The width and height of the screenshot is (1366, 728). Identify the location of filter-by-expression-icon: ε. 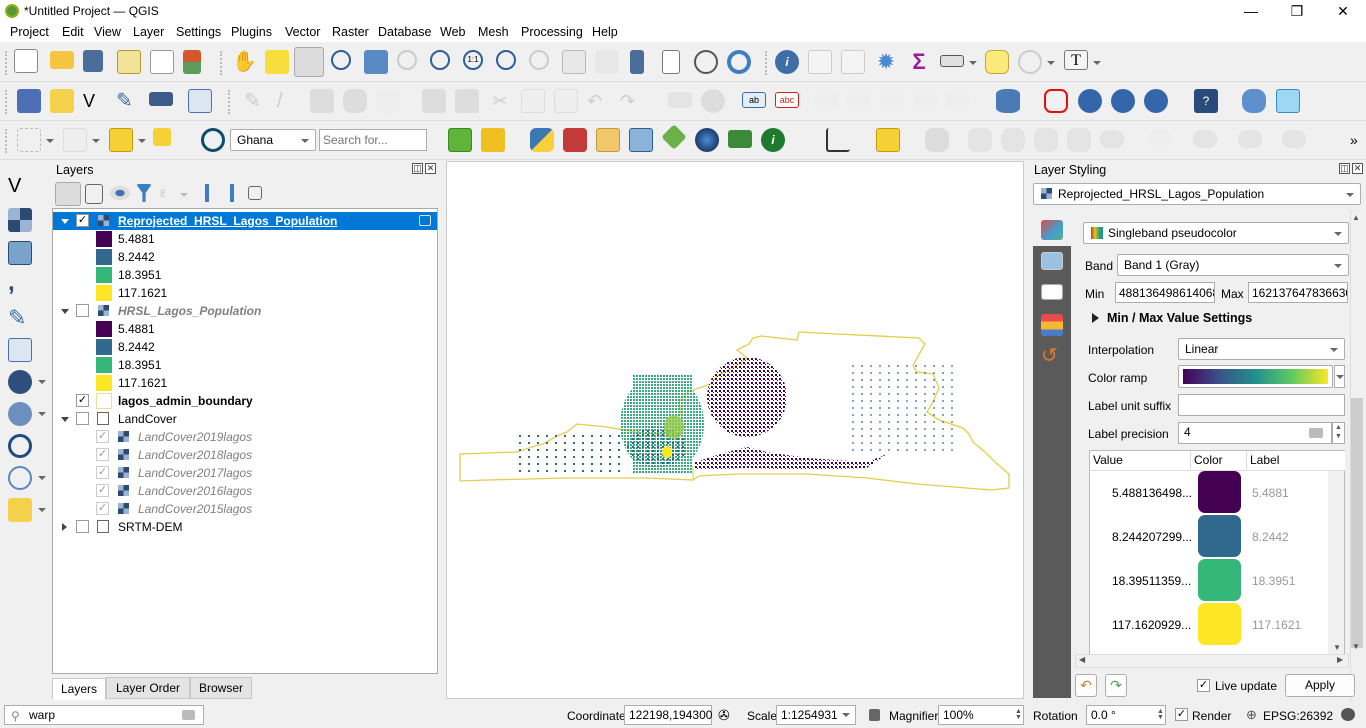
(168, 193).